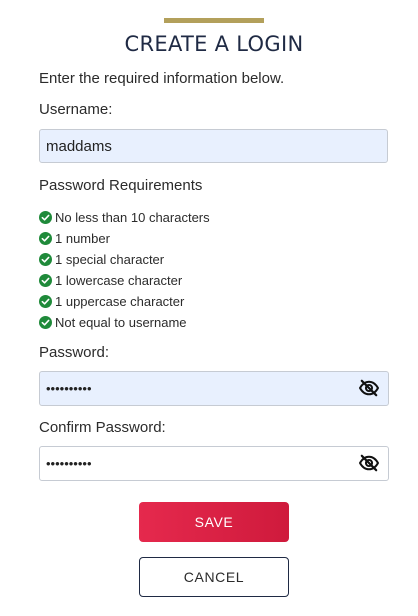 This screenshot has width=418, height=616. I want to click on password-requirements-title: Password Requirements, so click(121, 185).